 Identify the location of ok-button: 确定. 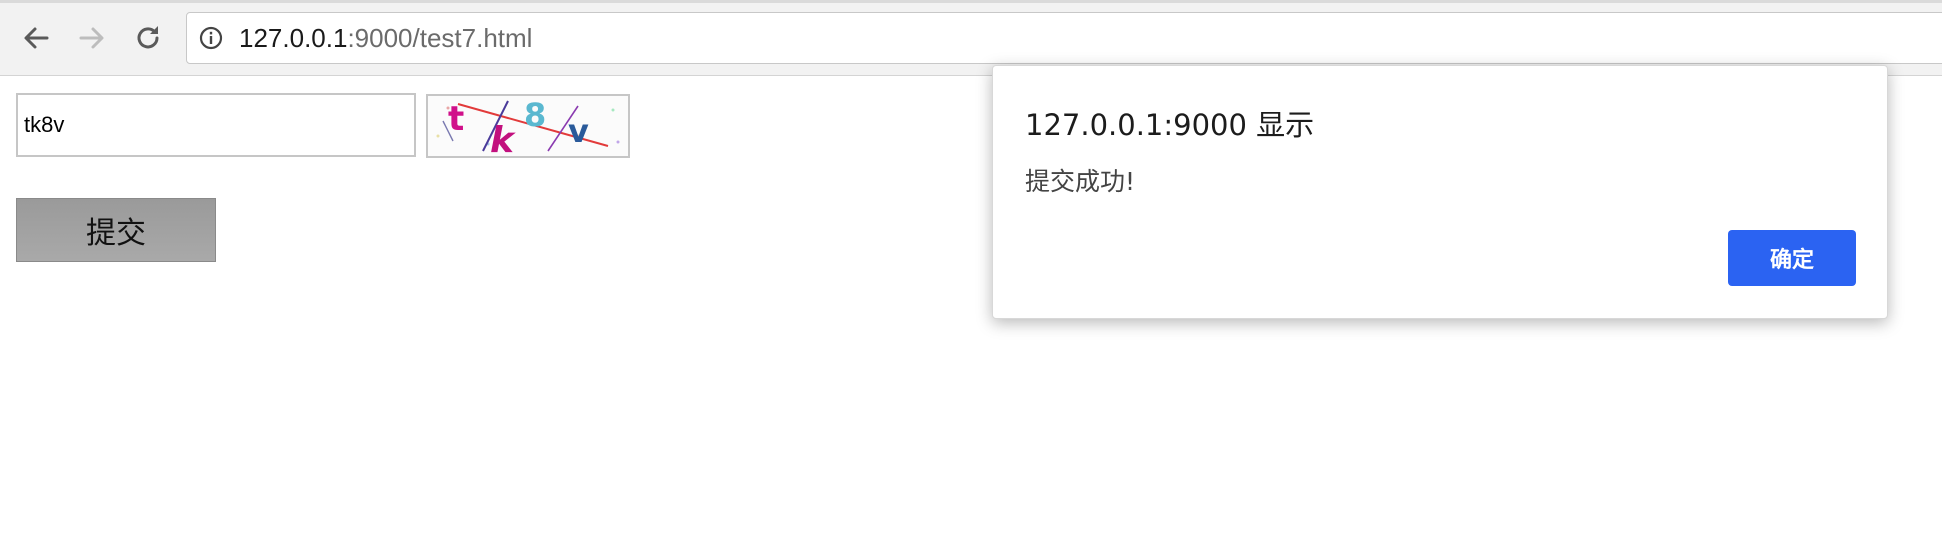
(1792, 258).